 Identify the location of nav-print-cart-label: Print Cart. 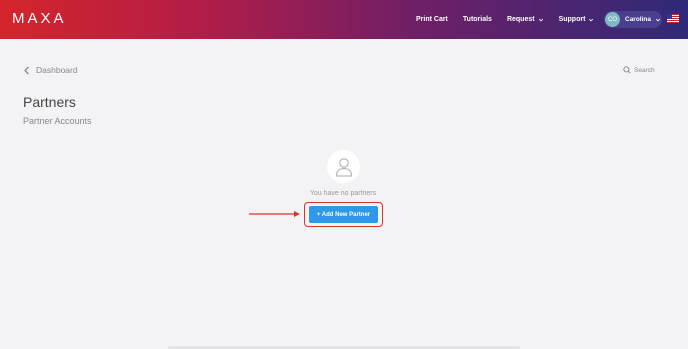
(432, 19).